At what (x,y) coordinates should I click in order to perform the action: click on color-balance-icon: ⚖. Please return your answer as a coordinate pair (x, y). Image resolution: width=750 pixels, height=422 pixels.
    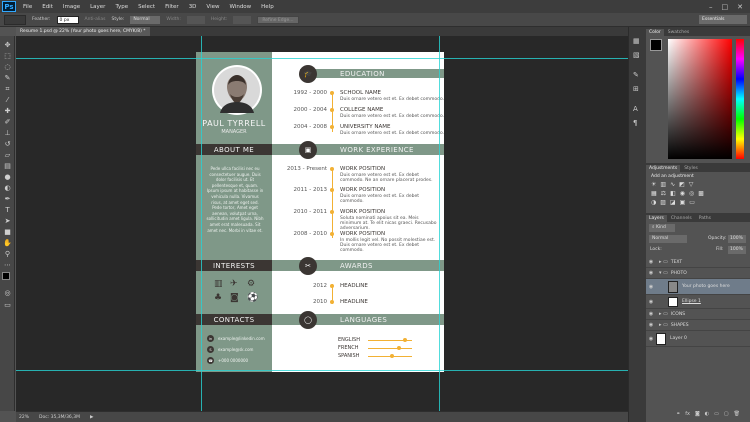
    Looking at the image, I should click on (663, 193).